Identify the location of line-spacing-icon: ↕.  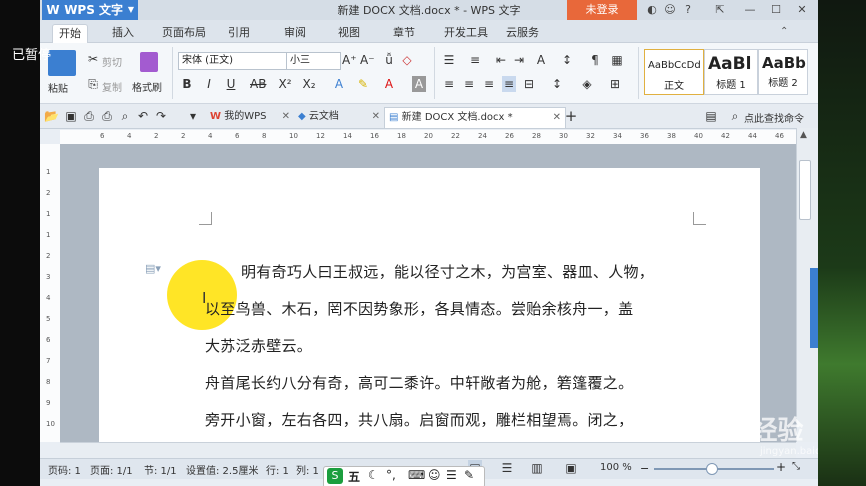
(557, 84).